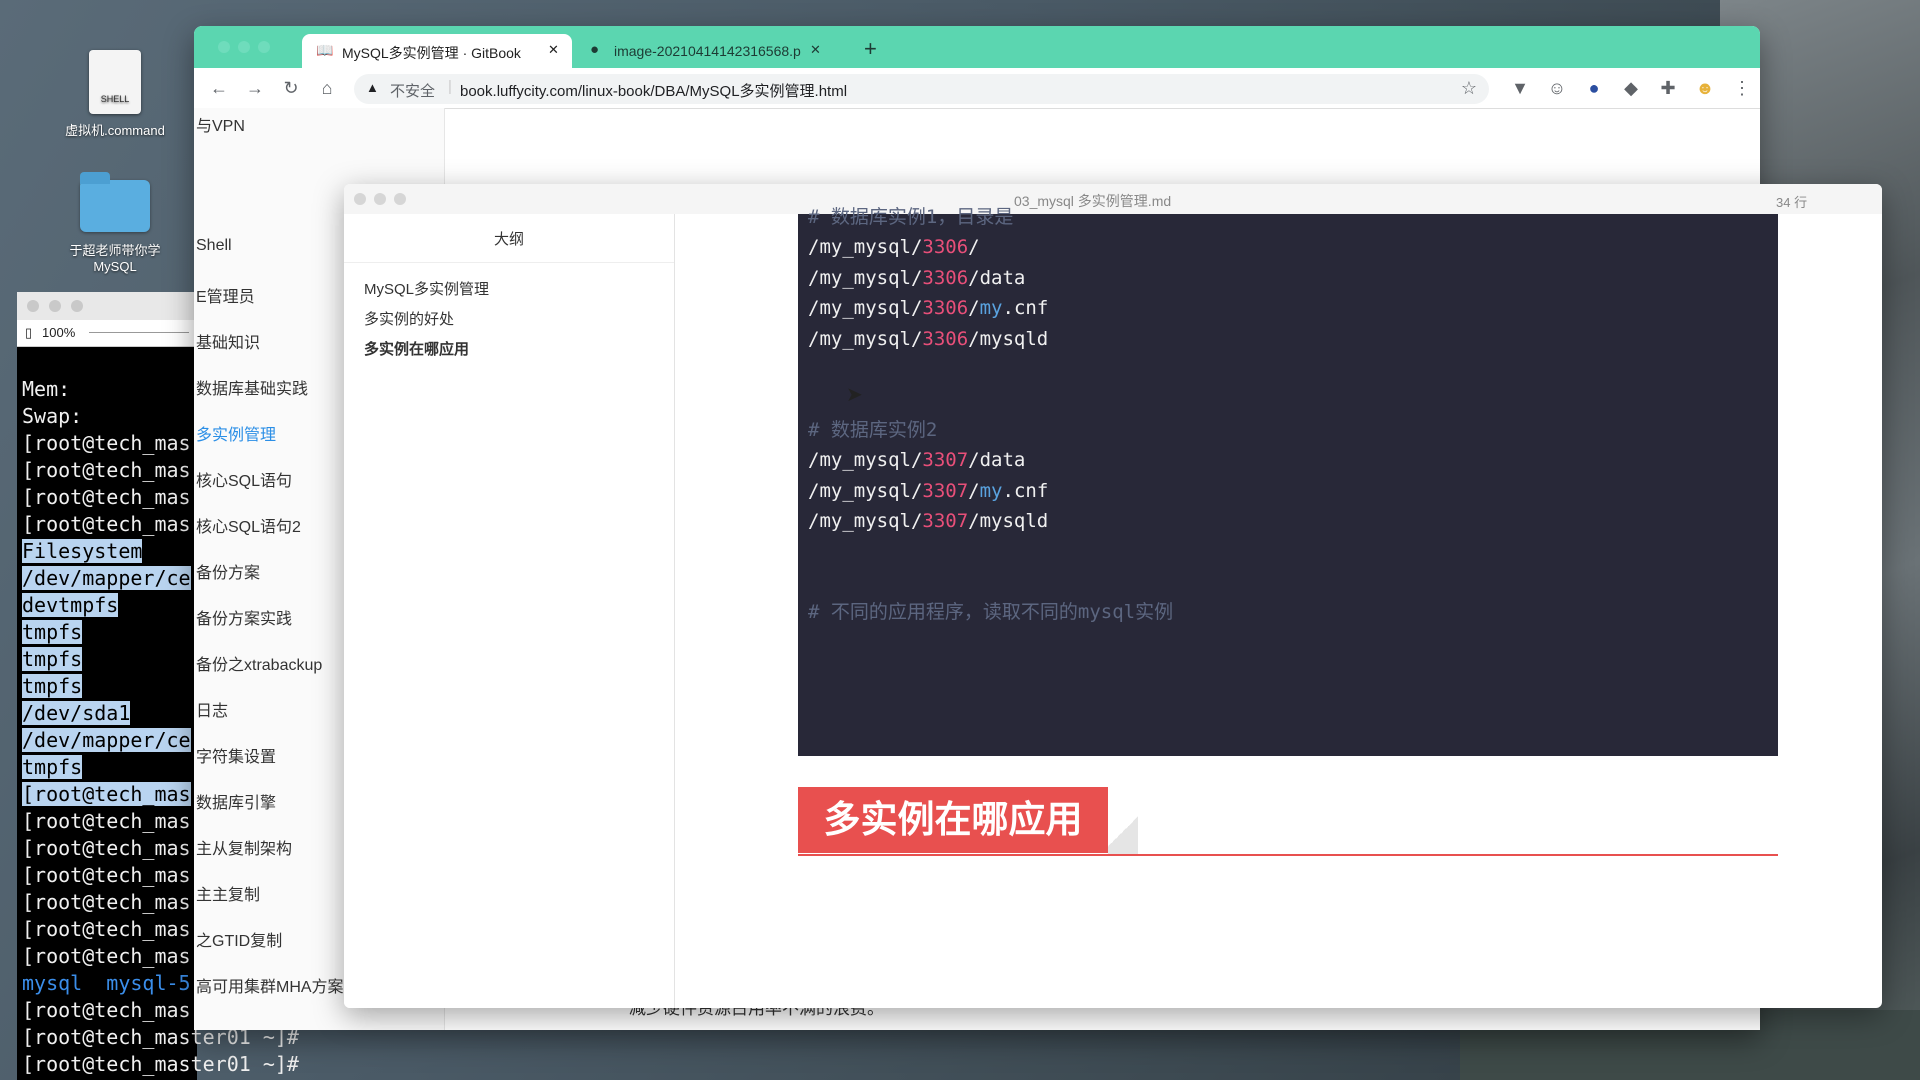 The height and width of the screenshot is (1080, 1920). I want to click on tab-title: image-20210414142316568.p, so click(707, 51).